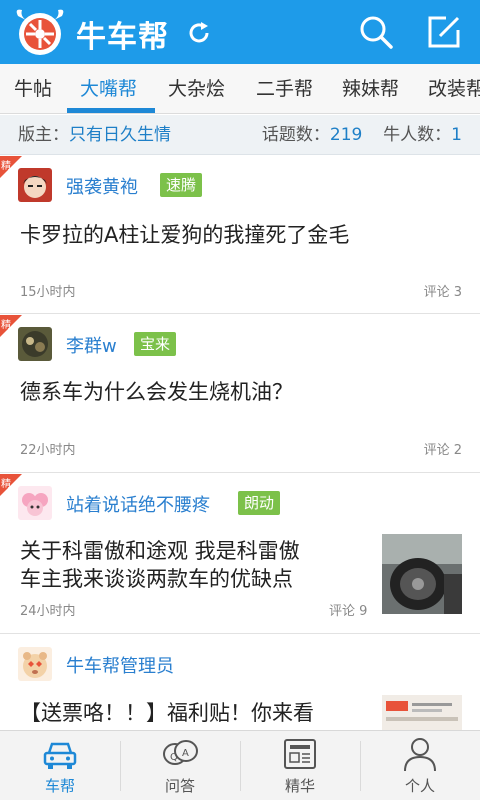  I want to click on nav-geren: 个人, so click(420, 765).